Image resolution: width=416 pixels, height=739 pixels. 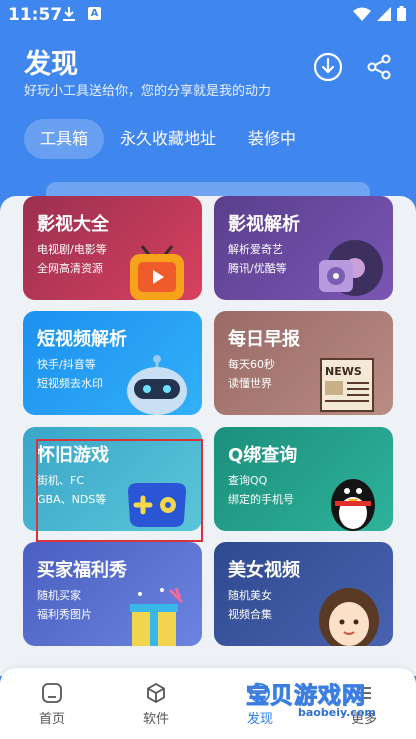 I want to click on card-desc: 随机买家 福利秀图片, so click(x=64, y=605).